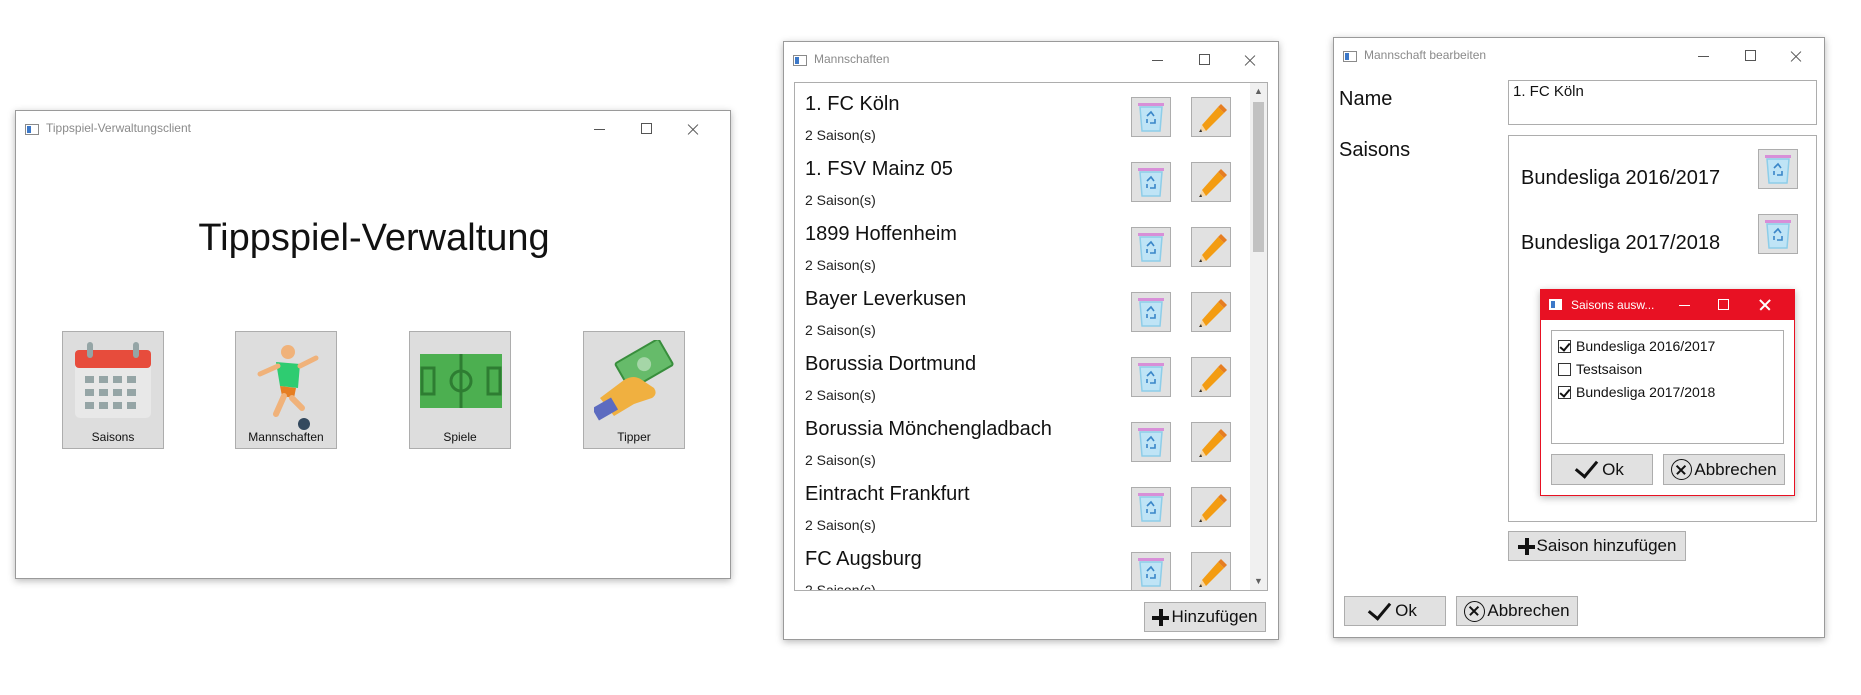 Image resolution: width=1861 pixels, height=695 pixels. Describe the element at coordinates (1564, 369) in the screenshot. I see `checkbox-unchecked` at that location.